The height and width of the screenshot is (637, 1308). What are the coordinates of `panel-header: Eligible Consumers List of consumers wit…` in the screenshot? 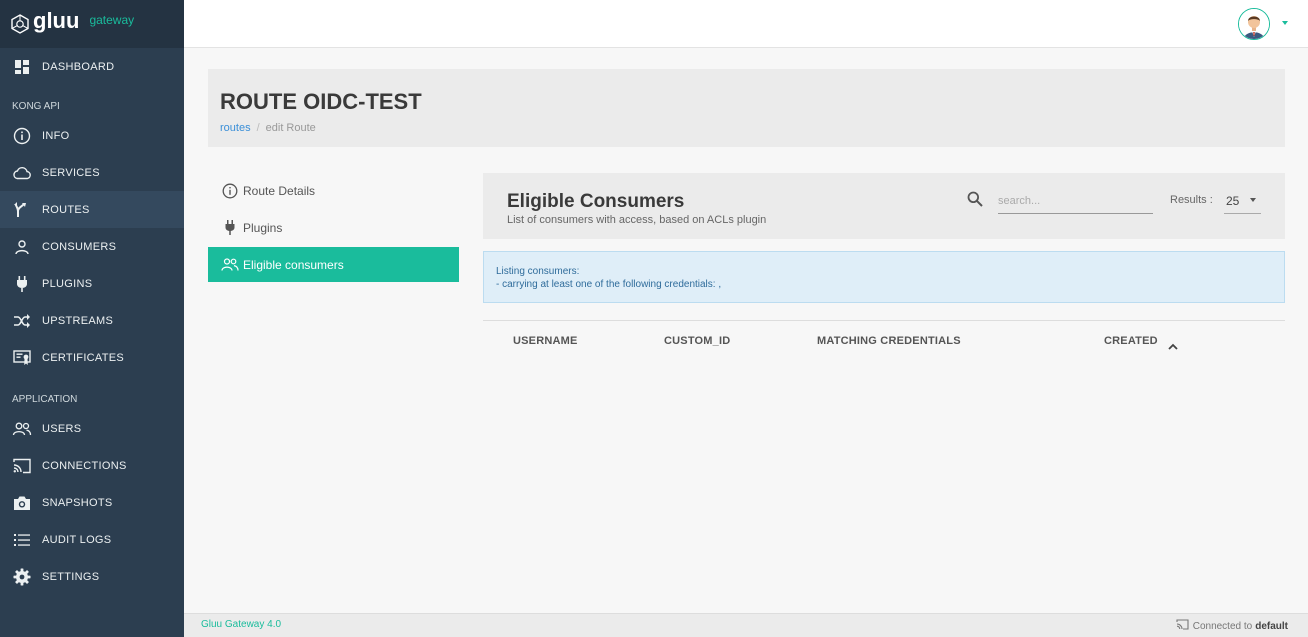 It's located at (884, 206).